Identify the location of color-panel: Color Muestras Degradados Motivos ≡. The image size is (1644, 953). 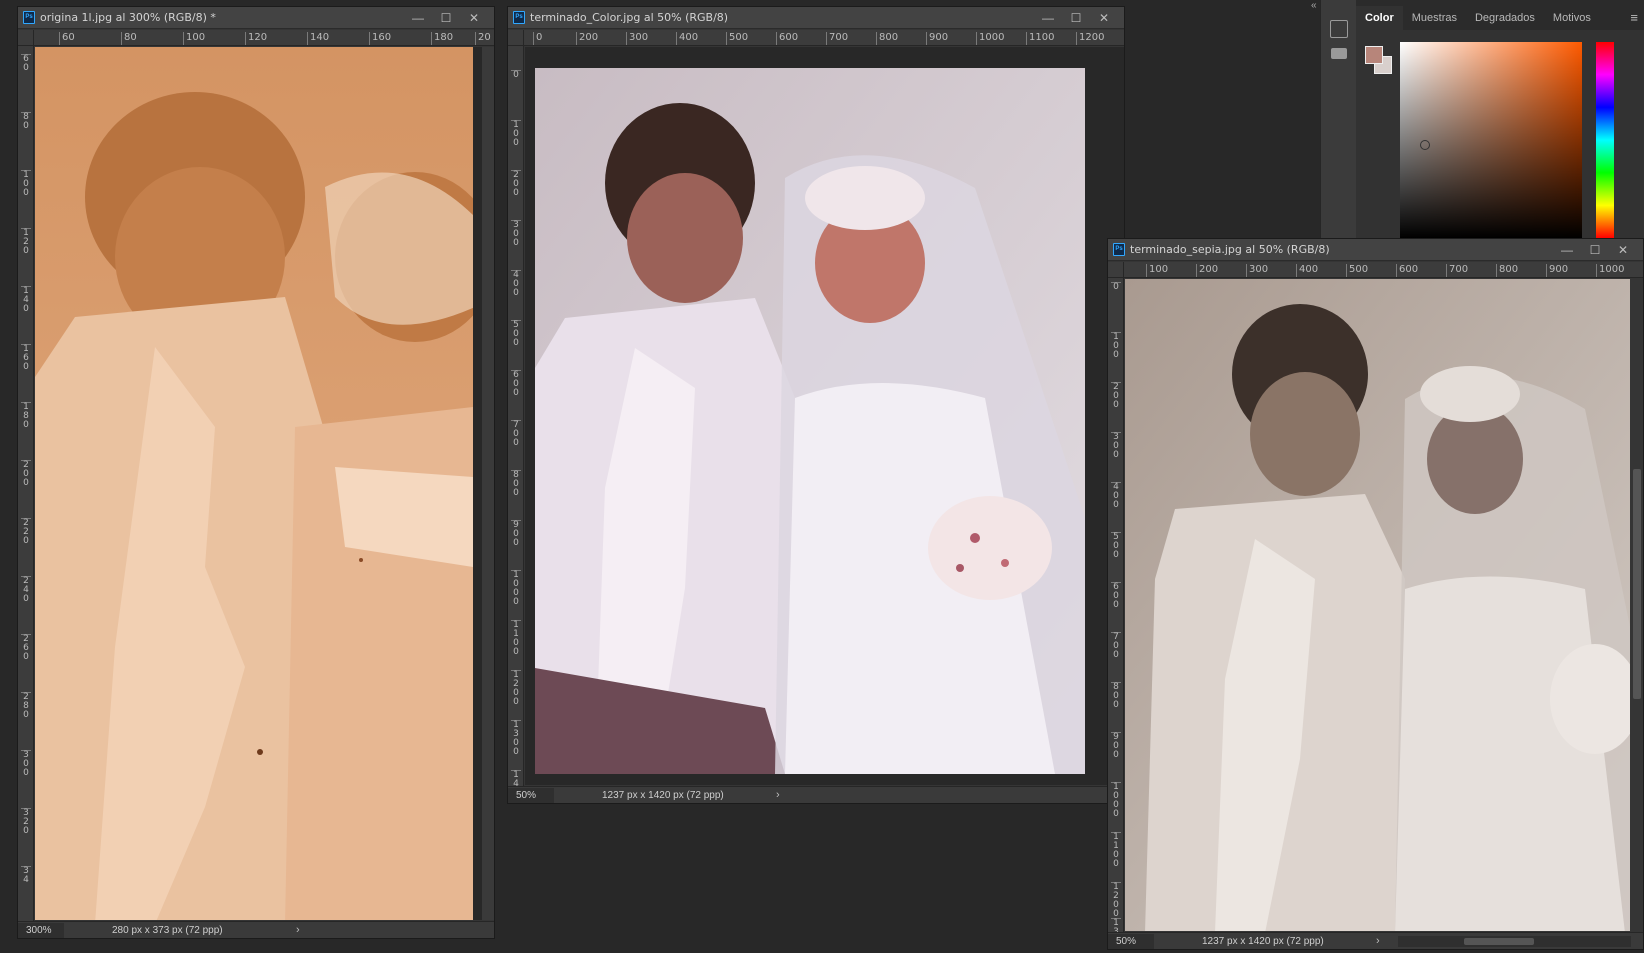
(1500, 119).